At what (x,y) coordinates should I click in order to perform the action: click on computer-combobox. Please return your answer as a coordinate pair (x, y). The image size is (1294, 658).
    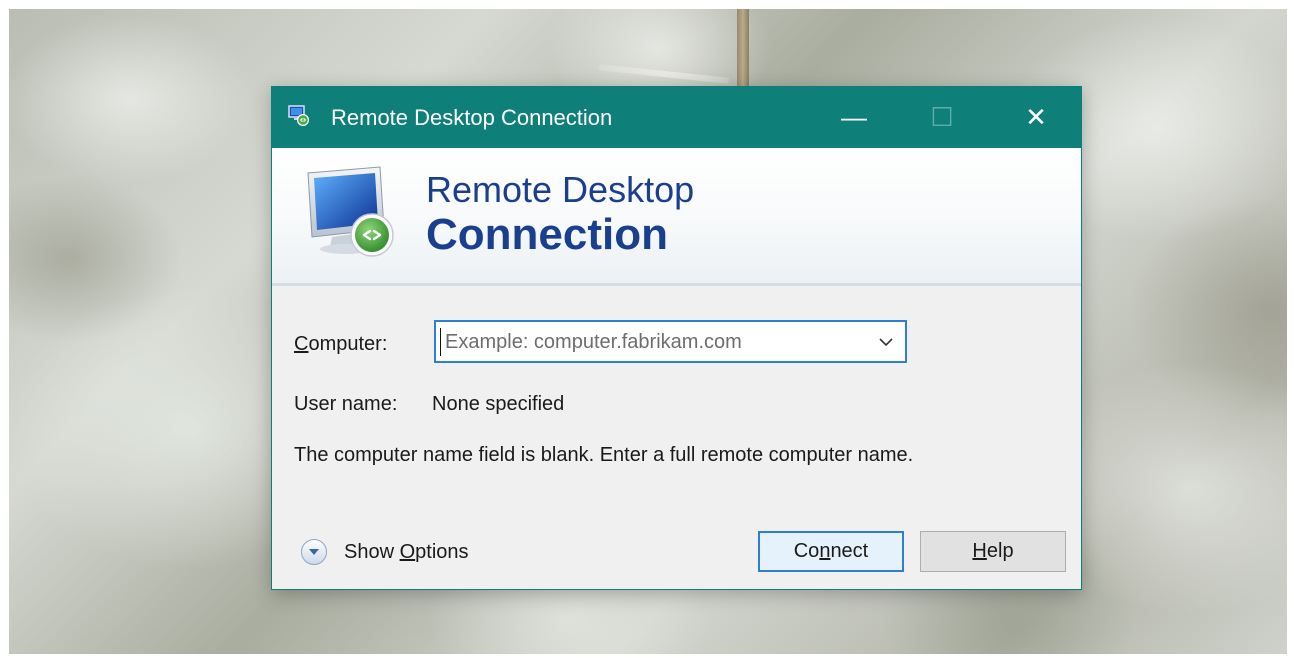
    Looking at the image, I should click on (670, 341).